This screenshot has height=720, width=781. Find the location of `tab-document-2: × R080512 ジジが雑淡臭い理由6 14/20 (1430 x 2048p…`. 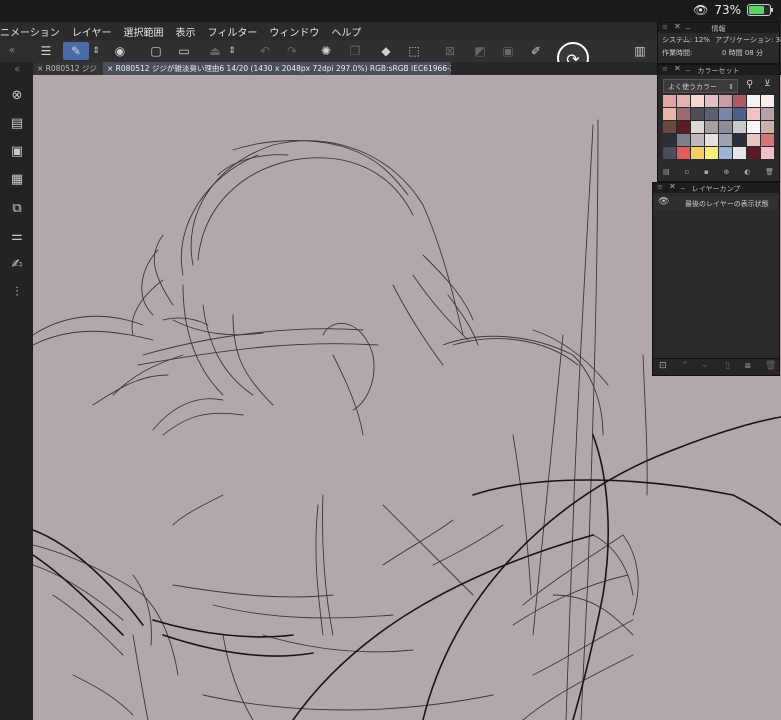

tab-document-2: × R080512 ジジが雑淡臭い理由6 14/20 (1430 x 2048p… is located at coordinates (277, 68).